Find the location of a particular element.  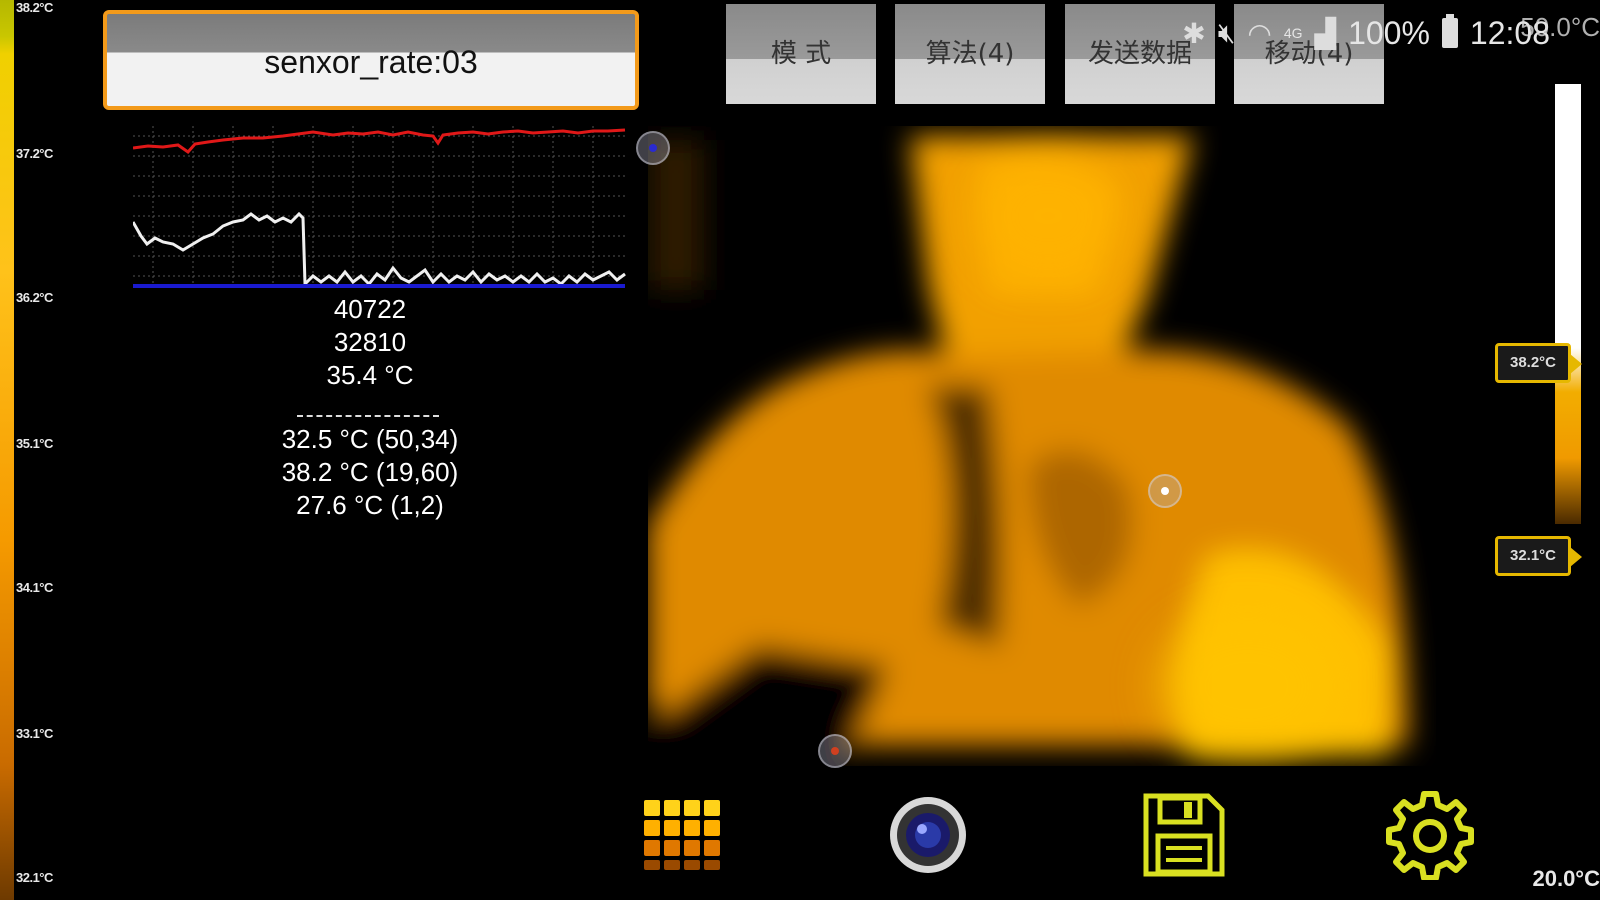

left-color-scale is located at coordinates (7, 450).